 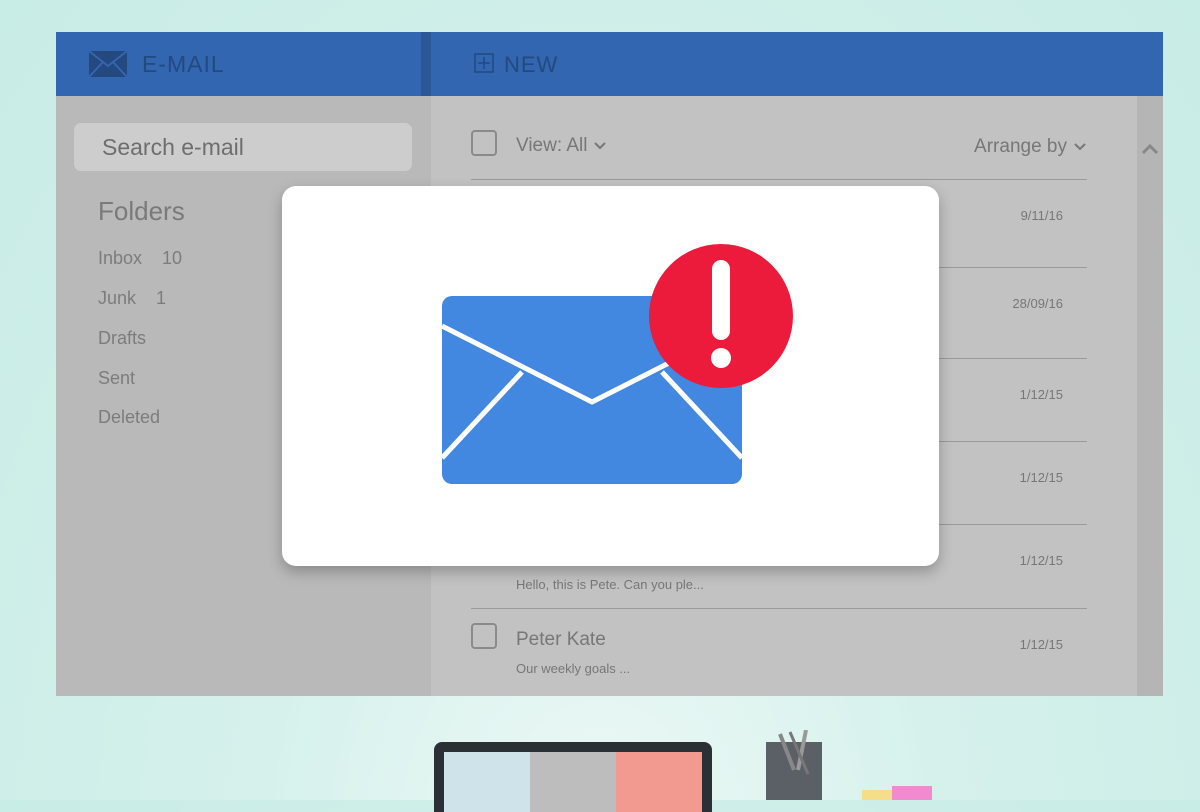 What do you see at coordinates (183, 63) in the screenshot?
I see `app-title: E-MAIL` at bounding box center [183, 63].